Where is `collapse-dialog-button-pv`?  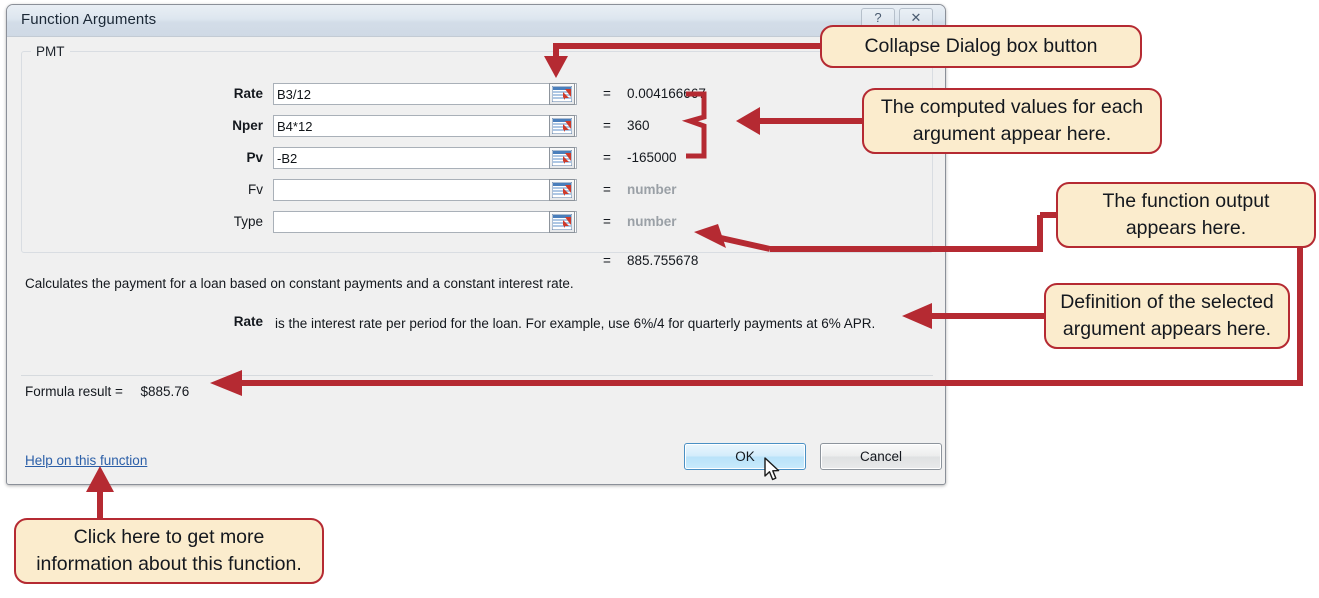
collapse-dialog-button-pv is located at coordinates (562, 158).